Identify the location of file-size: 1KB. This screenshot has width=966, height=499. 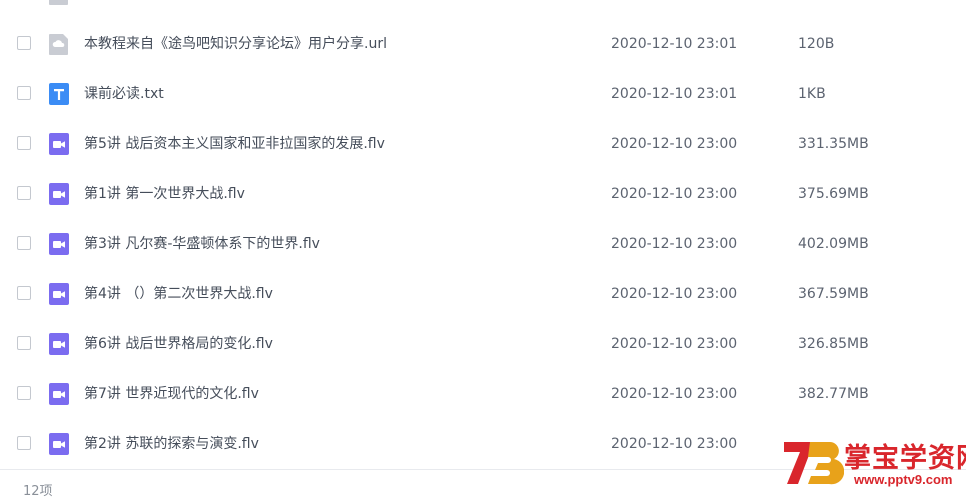
(812, 94).